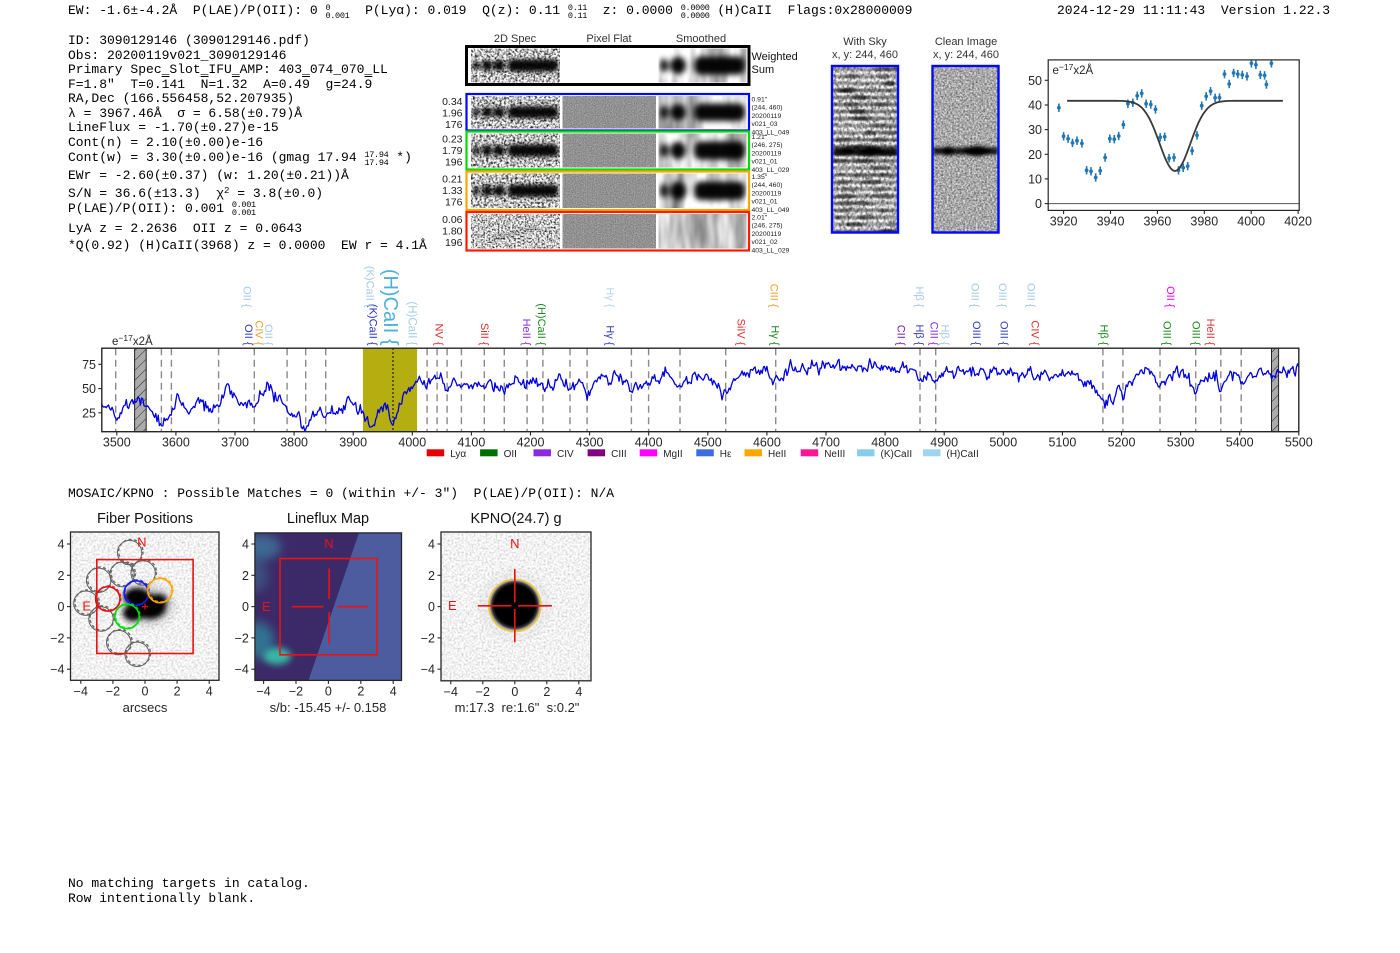  What do you see at coordinates (452, 180) in the screenshot?
I see `svg-text: 0.21` at bounding box center [452, 180].